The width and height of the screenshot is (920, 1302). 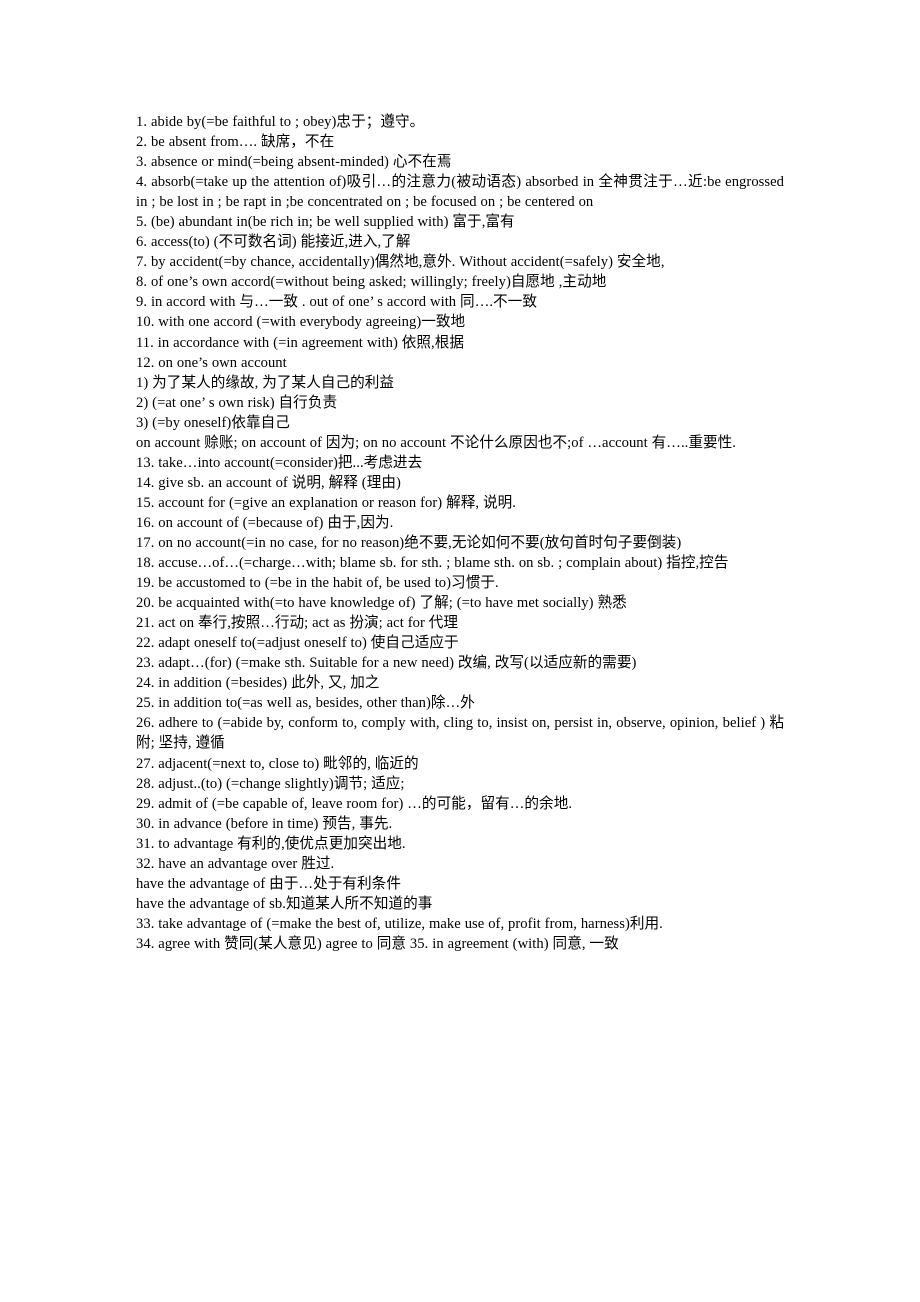 What do you see at coordinates (237, 402) in the screenshot?
I see `item-12-2: 2) (=at one’ s own risk) 自行负责` at bounding box center [237, 402].